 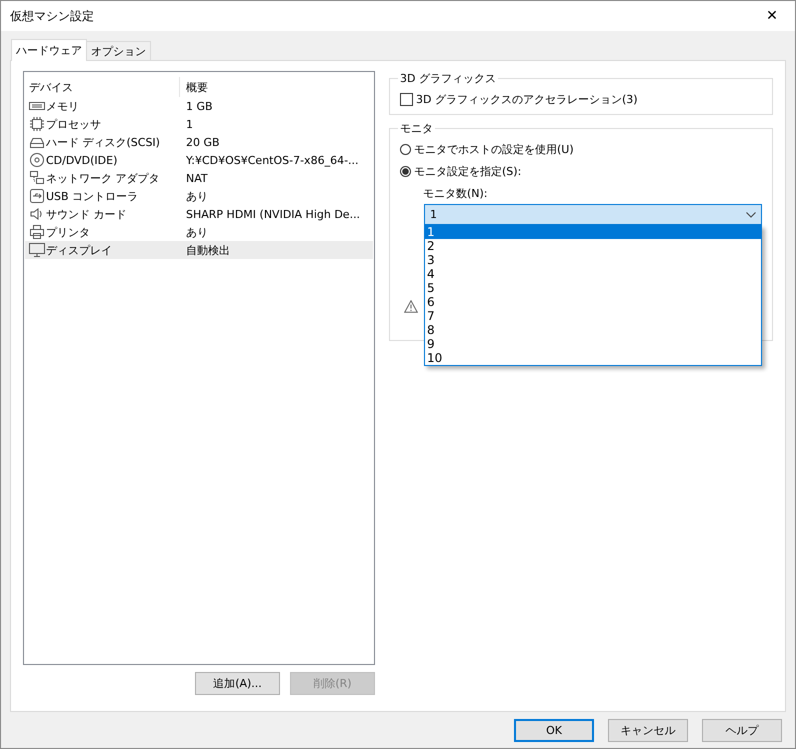 What do you see at coordinates (62, 106) in the screenshot?
I see `device-name: メモリ` at bounding box center [62, 106].